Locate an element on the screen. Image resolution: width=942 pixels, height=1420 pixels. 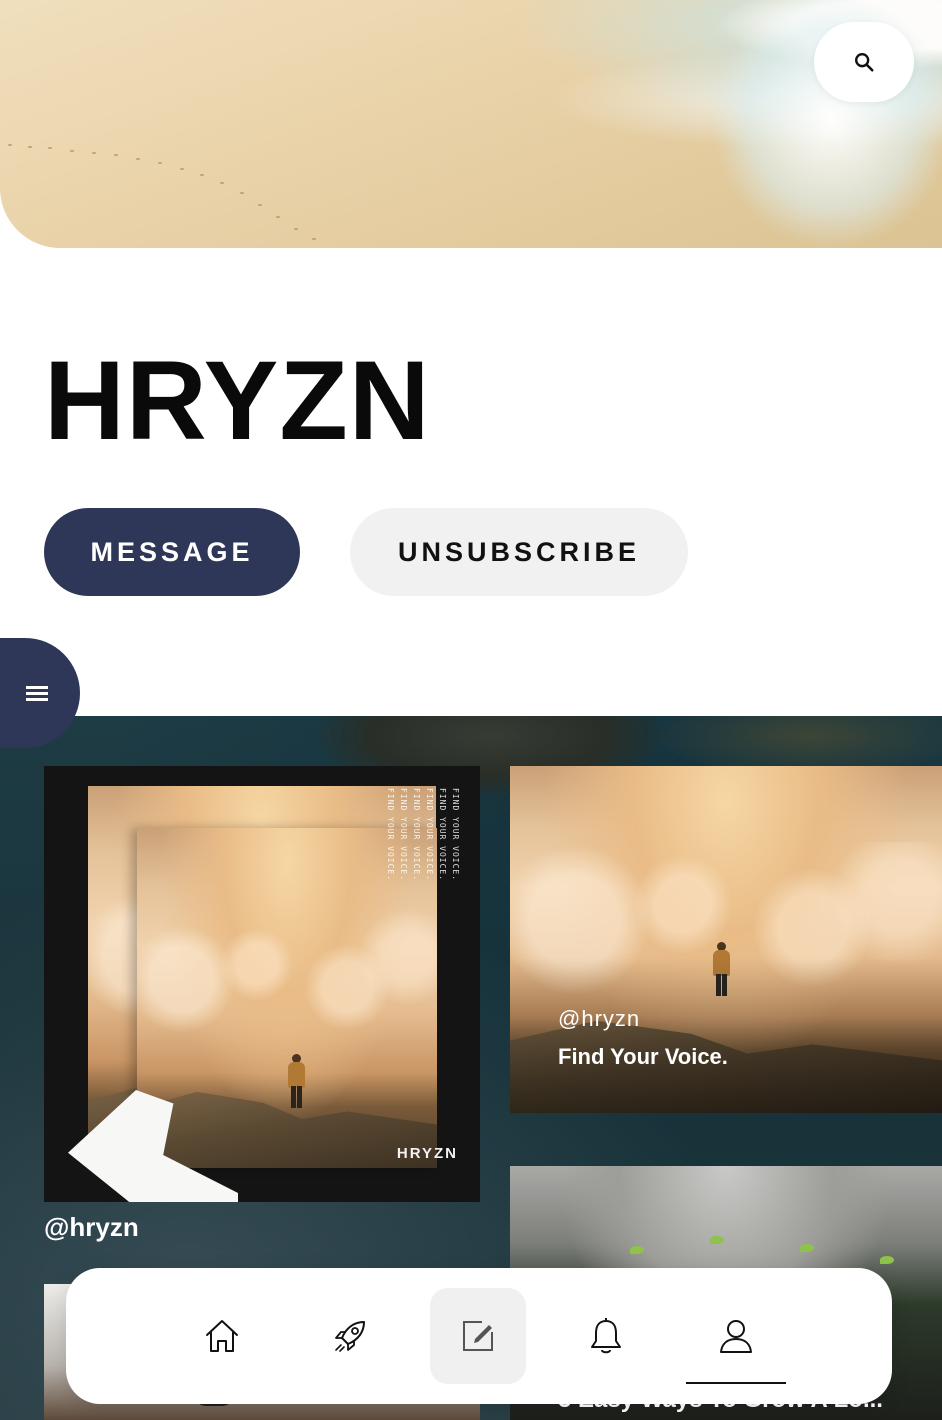
post-card: @hryzn Find Your Voice. is located at coordinates (726, 939).